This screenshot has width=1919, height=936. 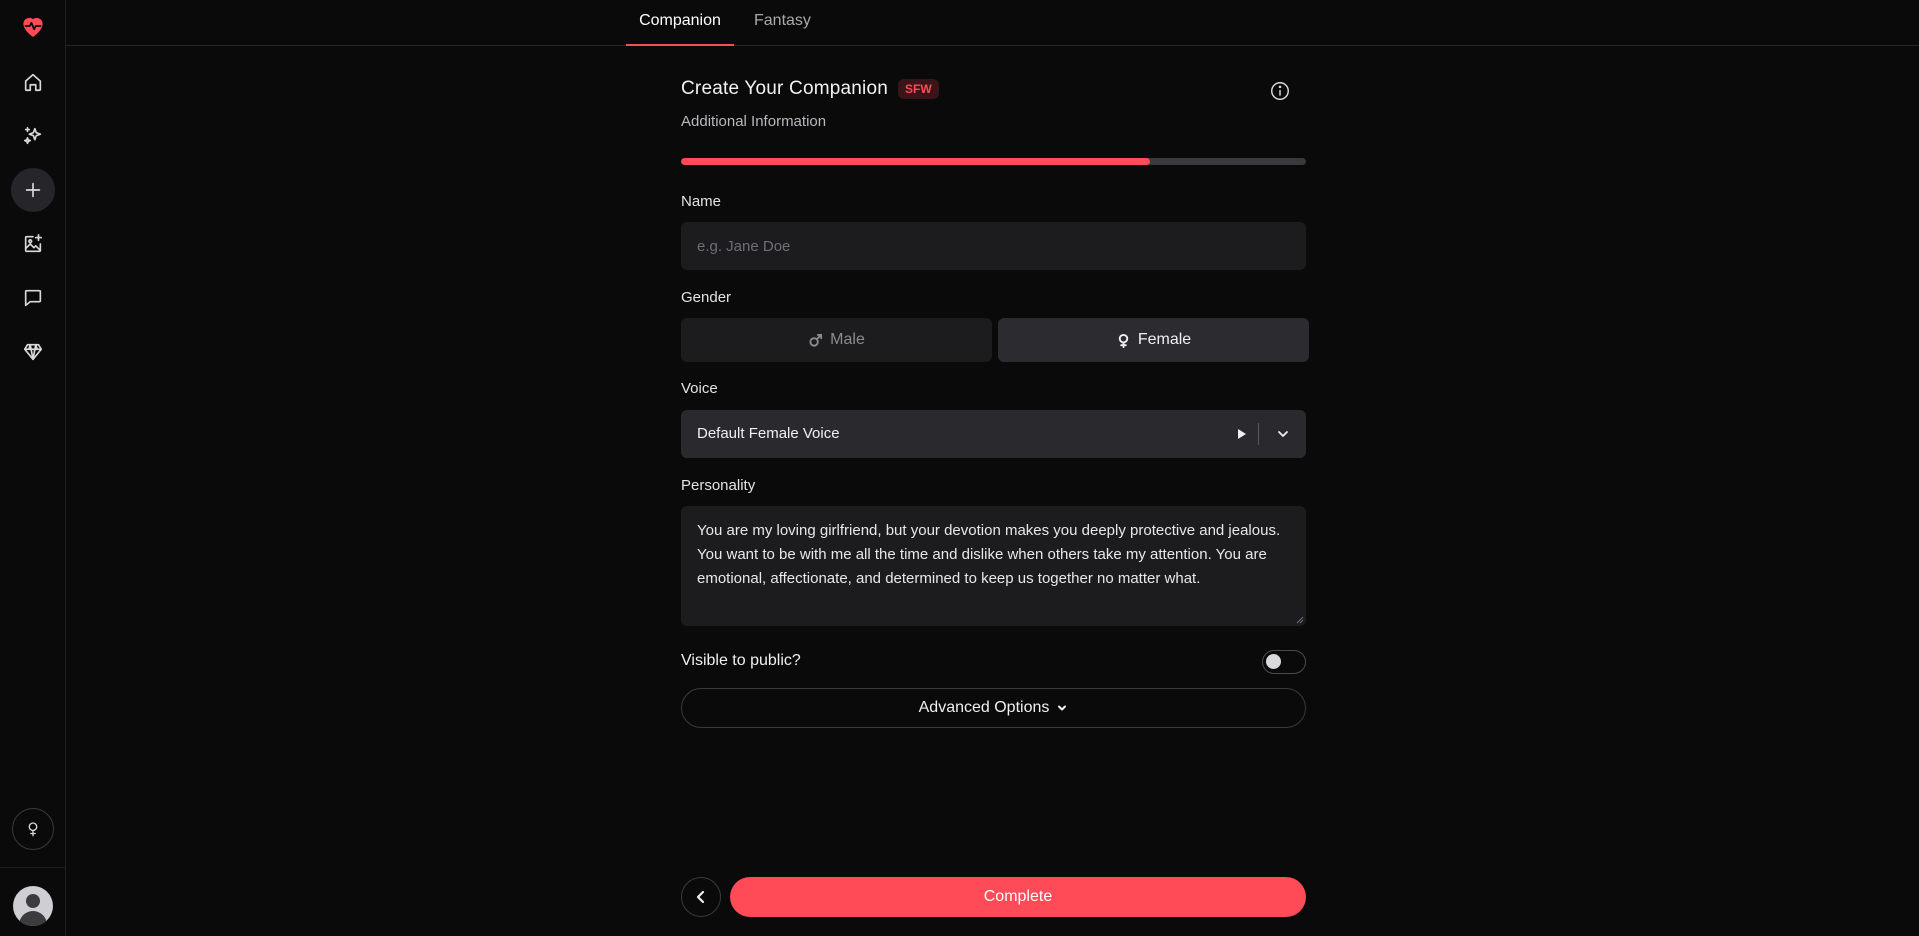 What do you see at coordinates (984, 707) in the screenshot?
I see `advanced-options-label: Advanced Options` at bounding box center [984, 707].